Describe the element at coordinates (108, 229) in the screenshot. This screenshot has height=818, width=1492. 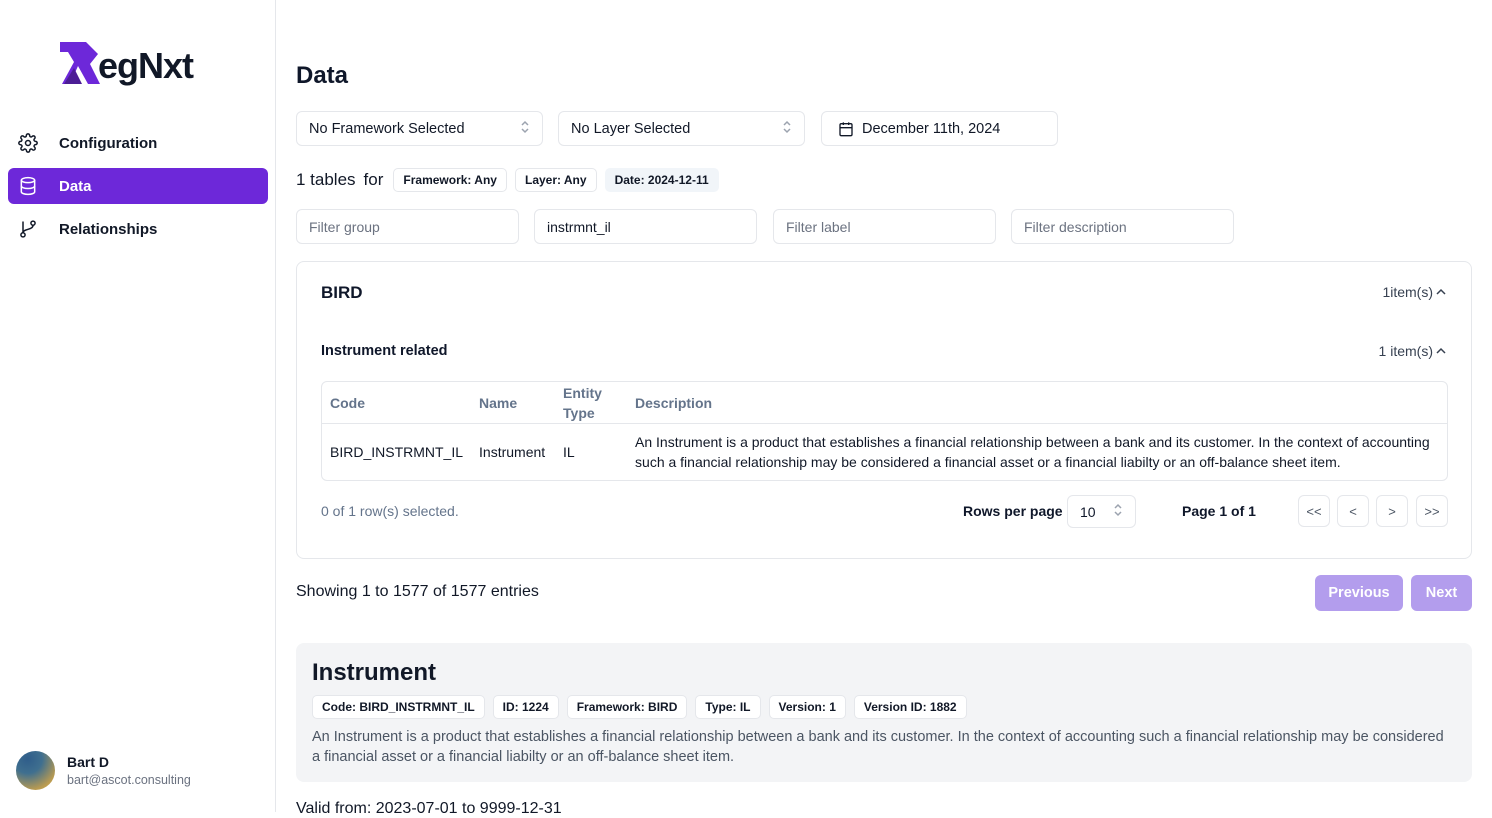
I see `sidebar-item-label: Relationships` at that location.